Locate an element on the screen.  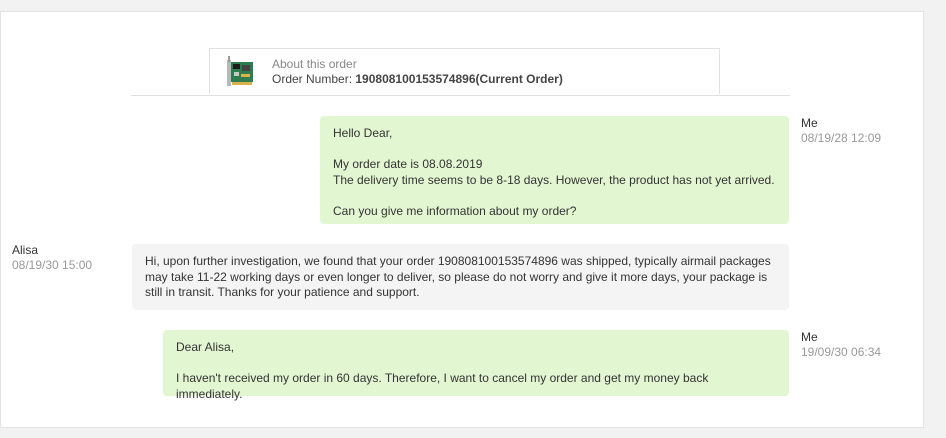
message-meta: Me 19/09/30 06:34 is located at coordinates (841, 345).